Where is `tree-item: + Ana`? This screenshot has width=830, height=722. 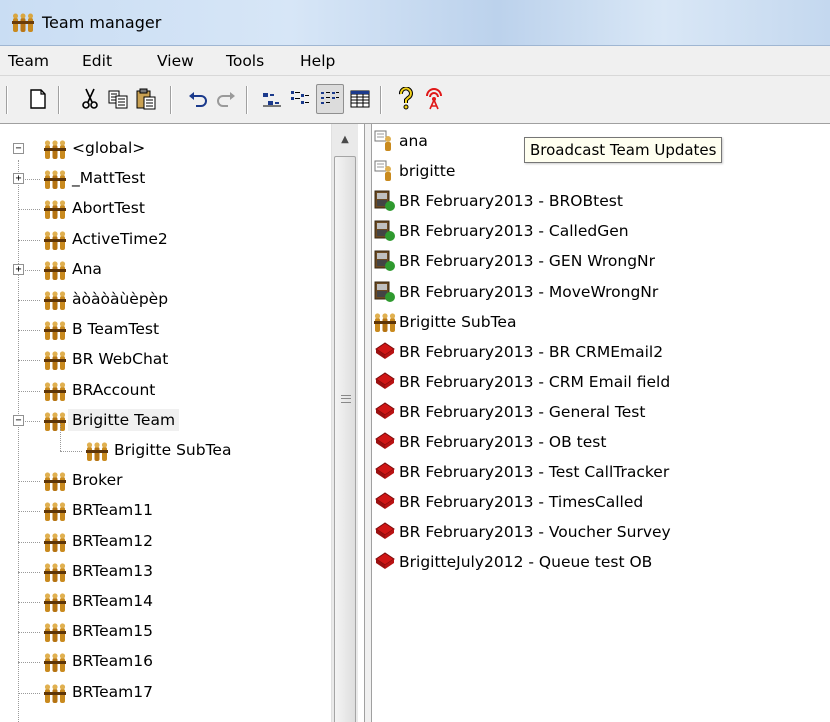 tree-item: + Ana is located at coordinates (165, 270).